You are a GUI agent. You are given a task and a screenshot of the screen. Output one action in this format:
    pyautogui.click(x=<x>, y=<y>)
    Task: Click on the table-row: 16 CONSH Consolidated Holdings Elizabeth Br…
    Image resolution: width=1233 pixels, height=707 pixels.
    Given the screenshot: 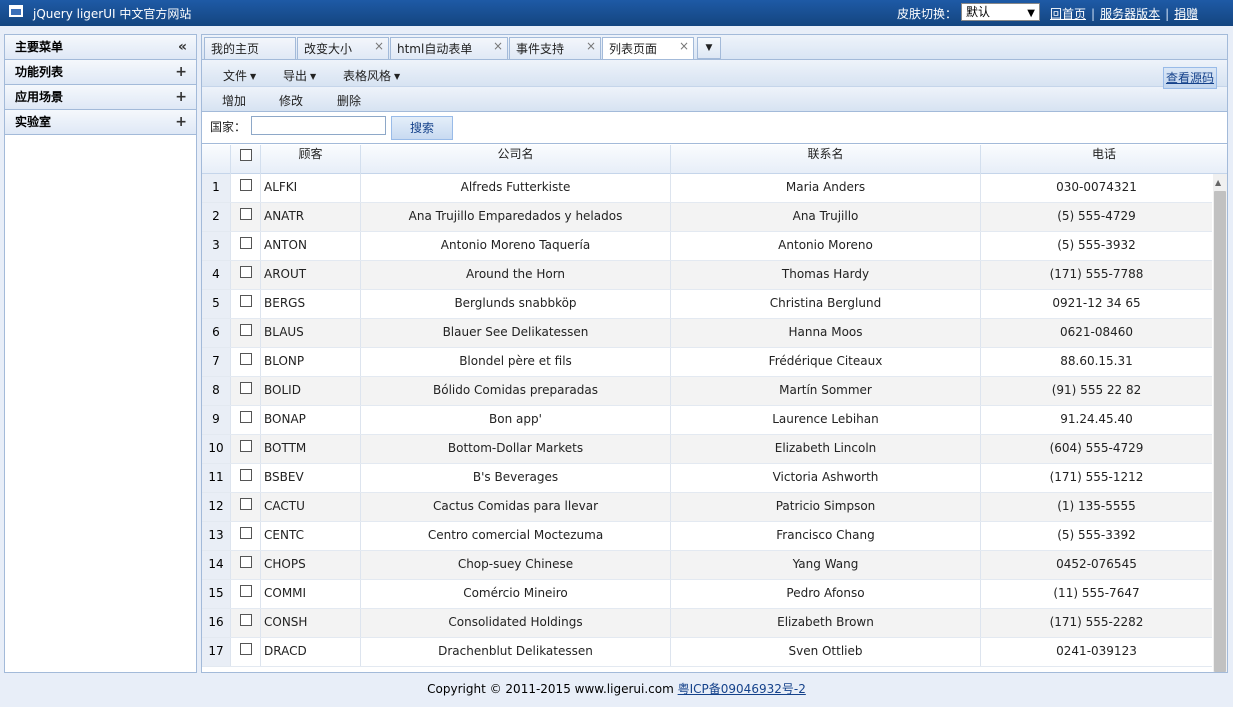 What is the action you would take?
    pyautogui.click(x=707, y=623)
    